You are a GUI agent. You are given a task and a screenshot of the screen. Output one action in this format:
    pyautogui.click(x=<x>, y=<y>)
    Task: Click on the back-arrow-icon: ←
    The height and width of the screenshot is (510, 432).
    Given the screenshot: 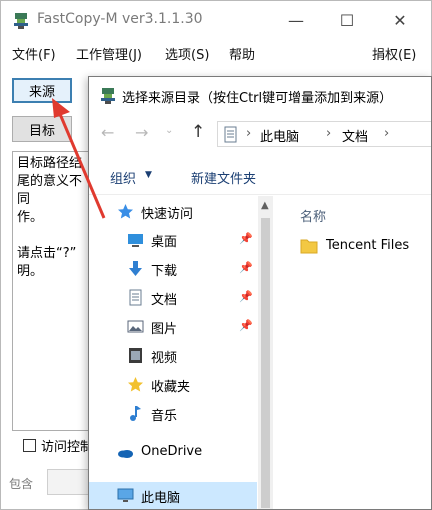 What is the action you would take?
    pyautogui.click(x=107, y=132)
    